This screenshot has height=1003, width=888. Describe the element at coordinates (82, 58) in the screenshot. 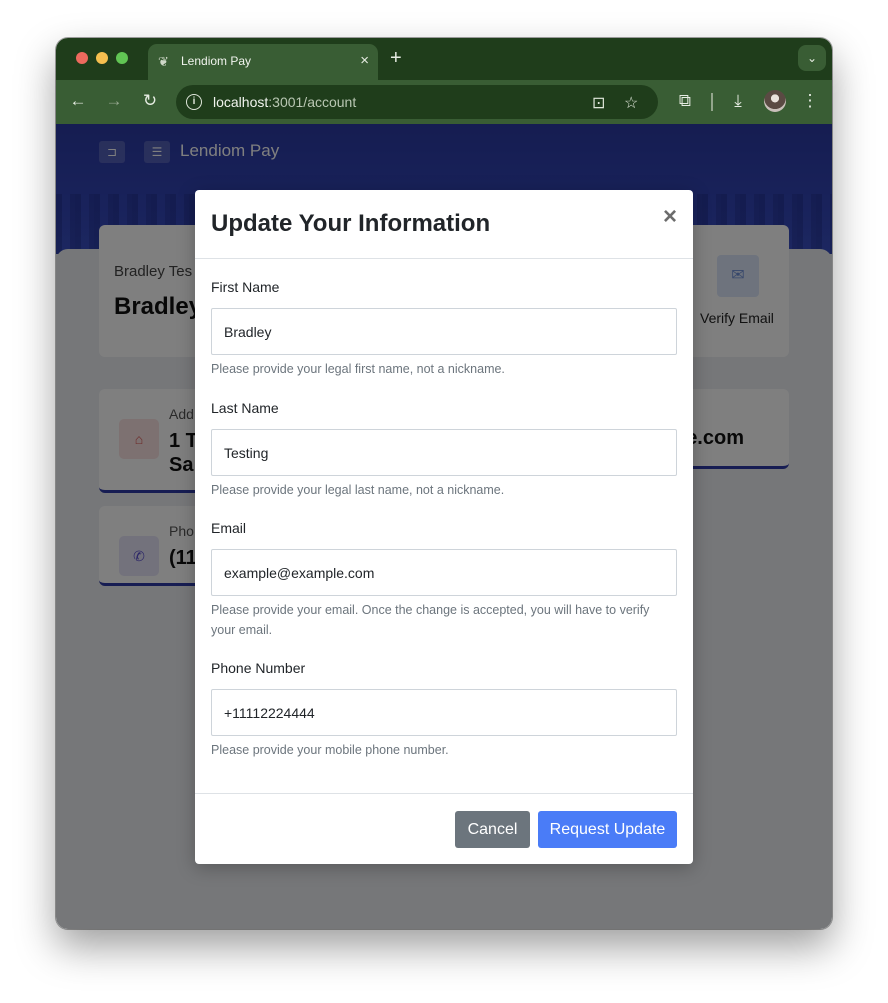

I see `close-window-button` at that location.